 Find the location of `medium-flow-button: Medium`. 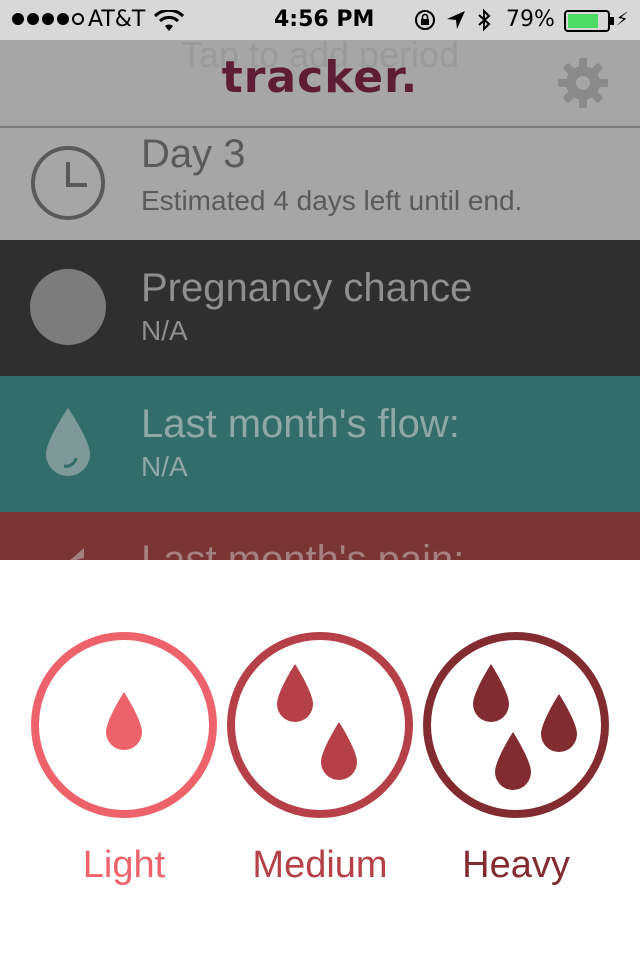

medium-flow-button: Medium is located at coordinates (320, 758).